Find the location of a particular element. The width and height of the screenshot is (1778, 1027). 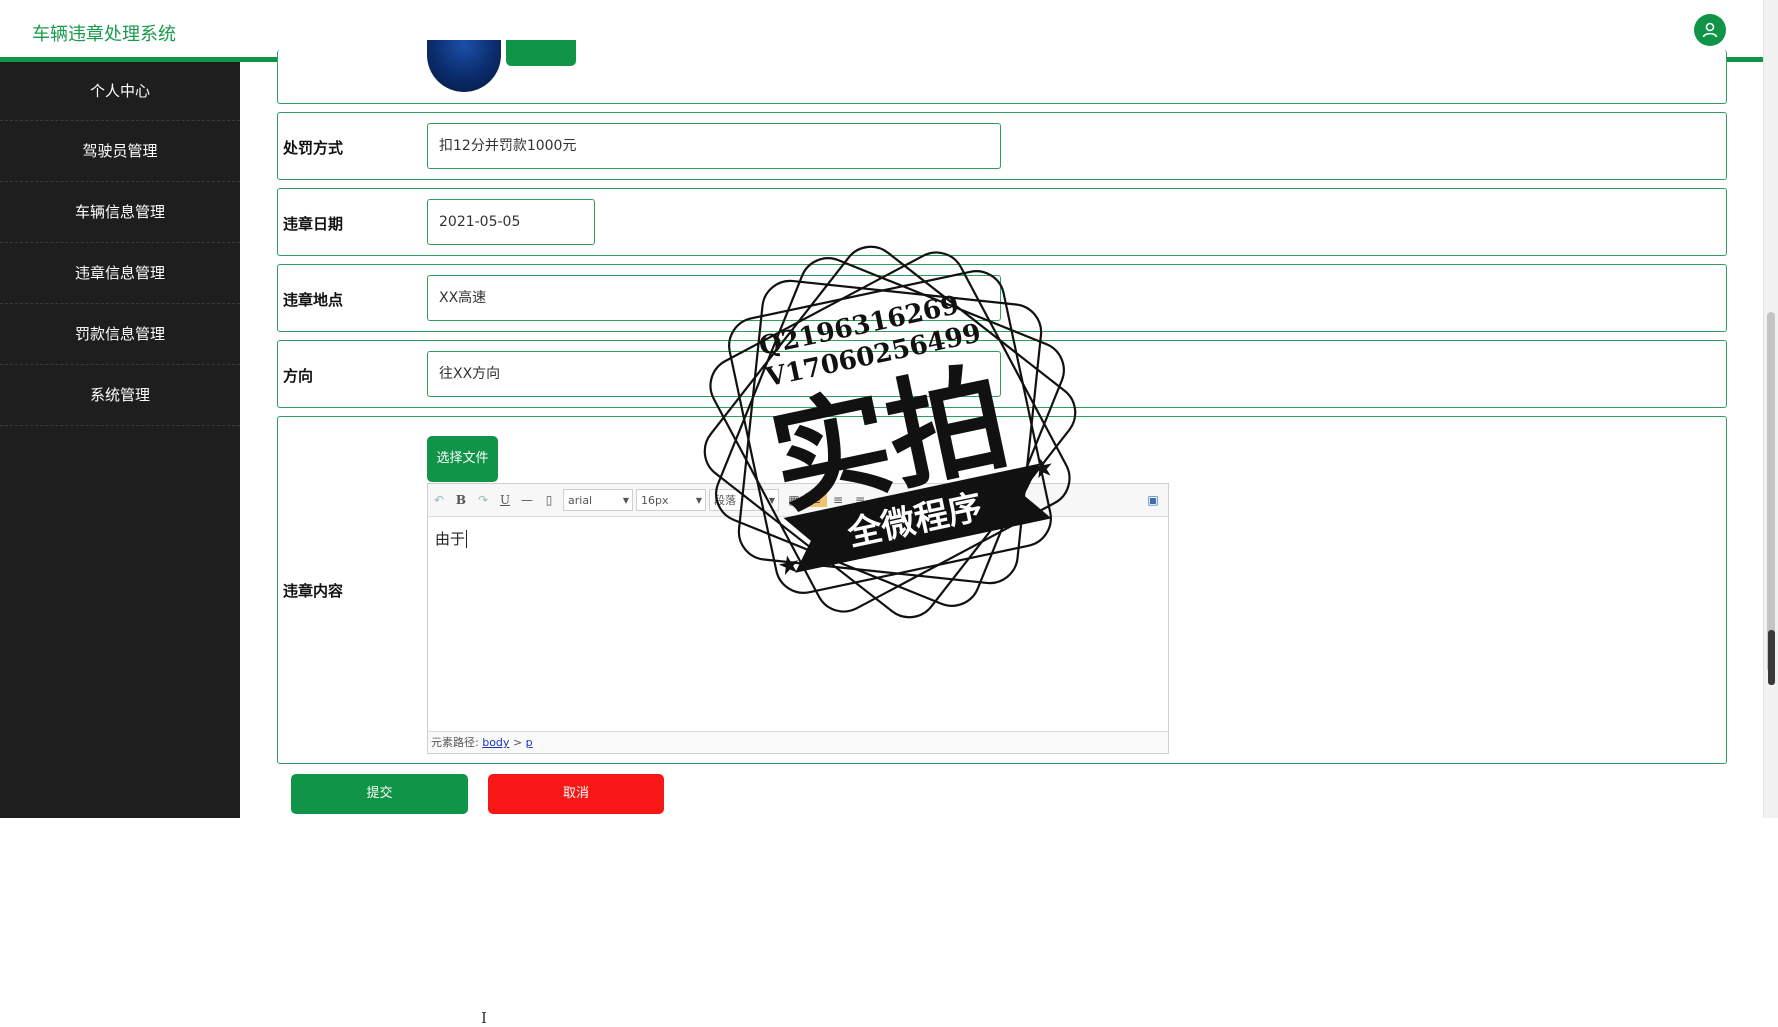

sidebar-item-driver-management: 驾驶员管理 is located at coordinates (120, 151).